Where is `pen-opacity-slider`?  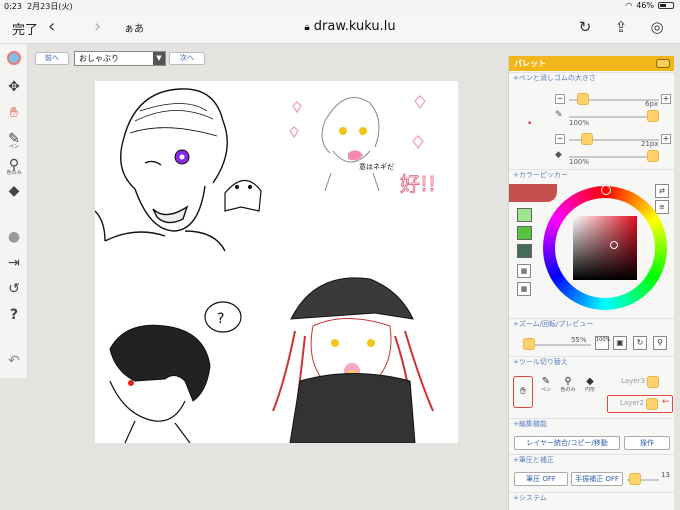
pen-opacity-slider is located at coordinates (614, 117).